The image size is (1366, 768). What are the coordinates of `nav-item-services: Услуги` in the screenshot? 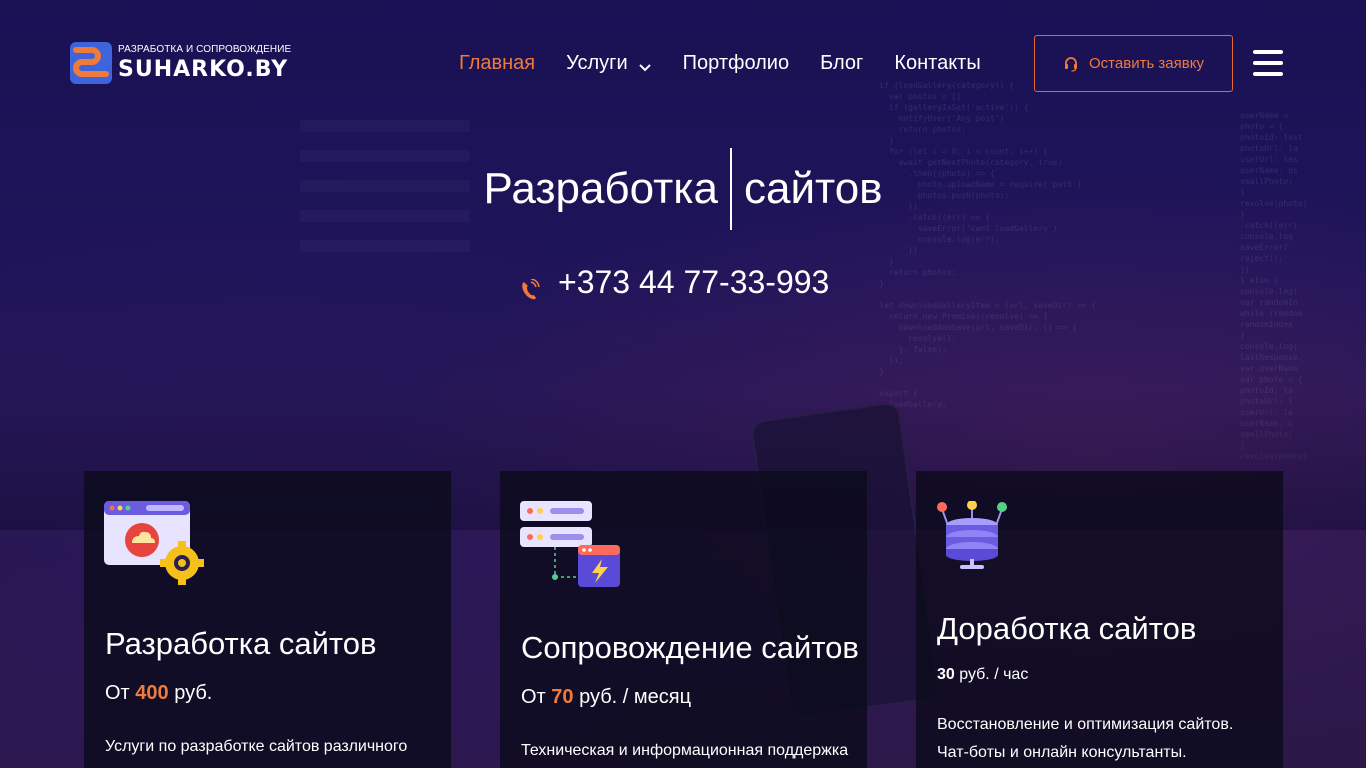 It's located at (609, 63).